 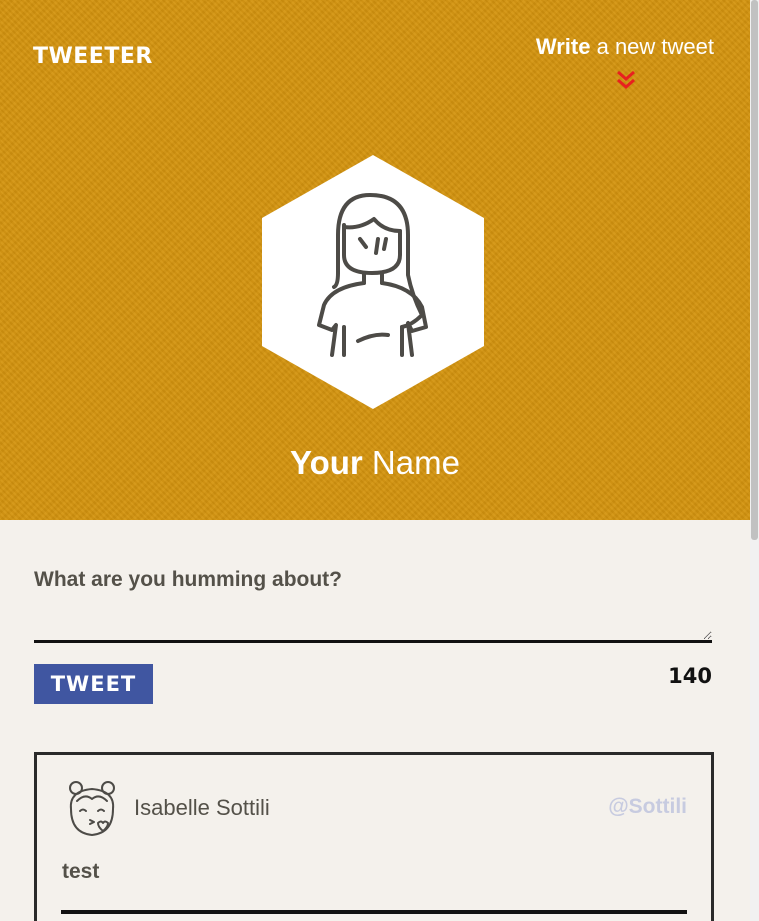 I want to click on tweet-text-input, so click(x=373, y=621).